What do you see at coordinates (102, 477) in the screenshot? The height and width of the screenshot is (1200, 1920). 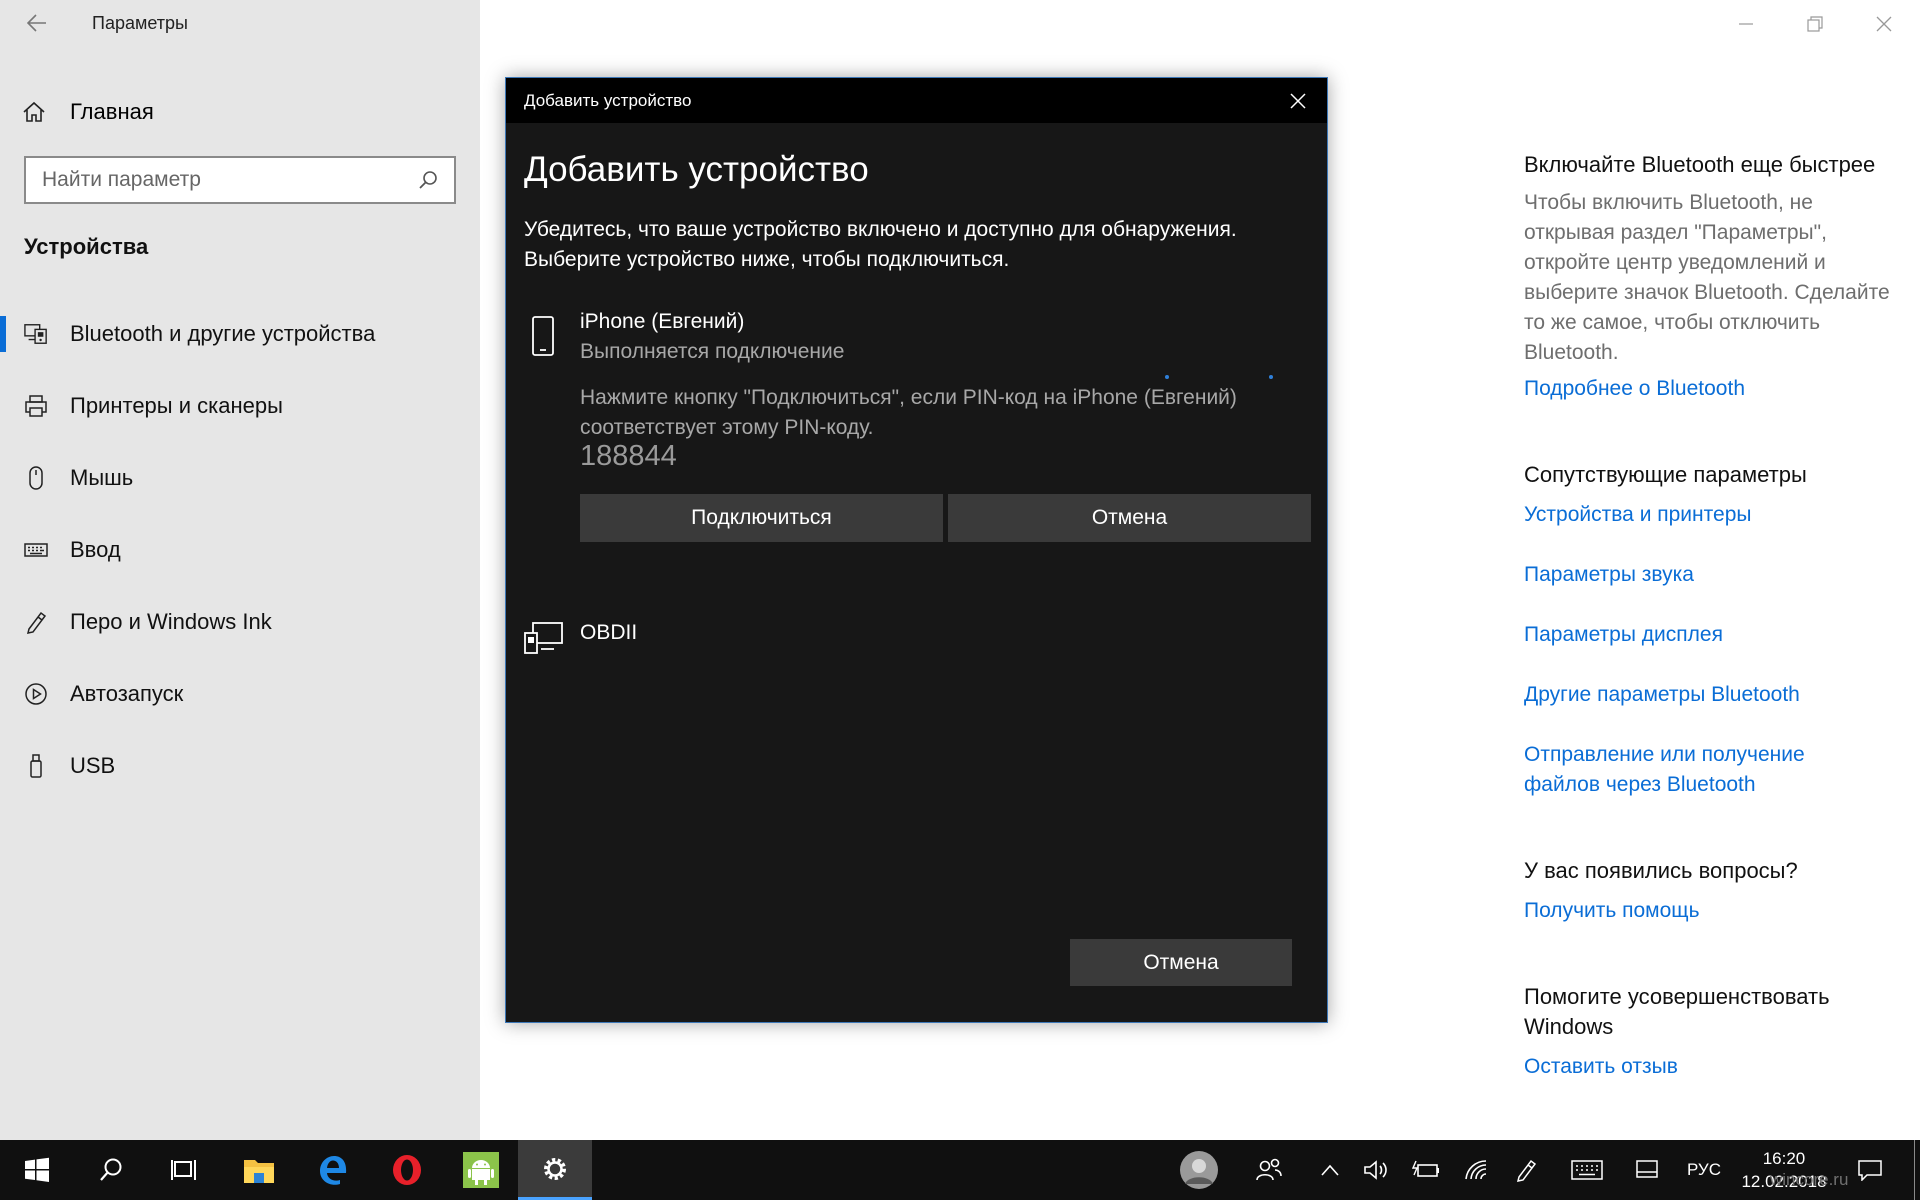 I see `sidebar-item-label: Мышь` at bounding box center [102, 477].